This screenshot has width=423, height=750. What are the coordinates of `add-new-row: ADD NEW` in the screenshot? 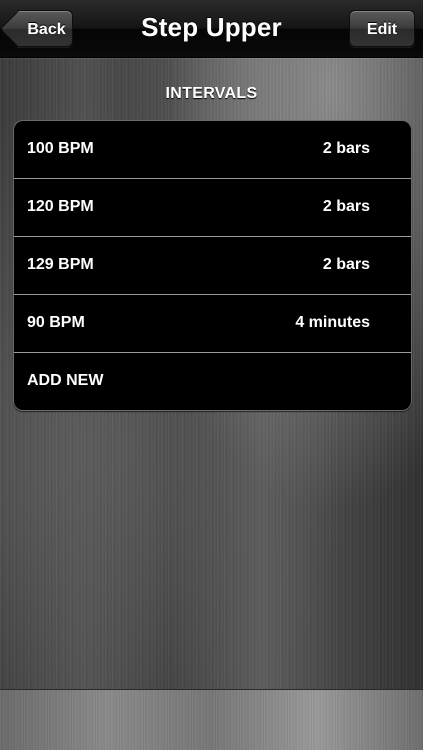 It's located at (212, 381).